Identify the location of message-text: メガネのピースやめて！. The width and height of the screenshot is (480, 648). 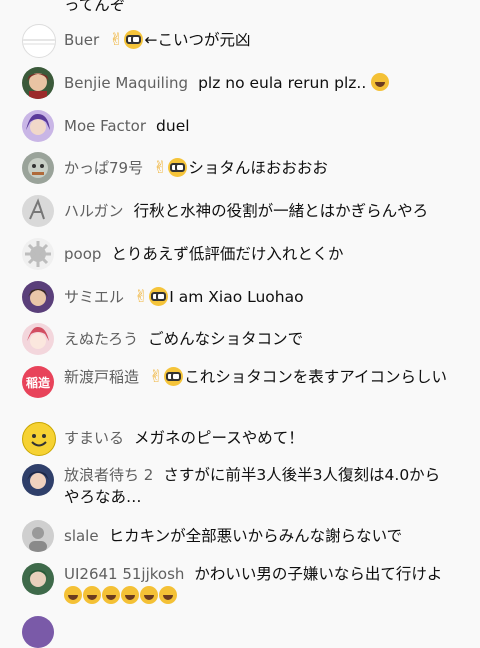
(219, 438).